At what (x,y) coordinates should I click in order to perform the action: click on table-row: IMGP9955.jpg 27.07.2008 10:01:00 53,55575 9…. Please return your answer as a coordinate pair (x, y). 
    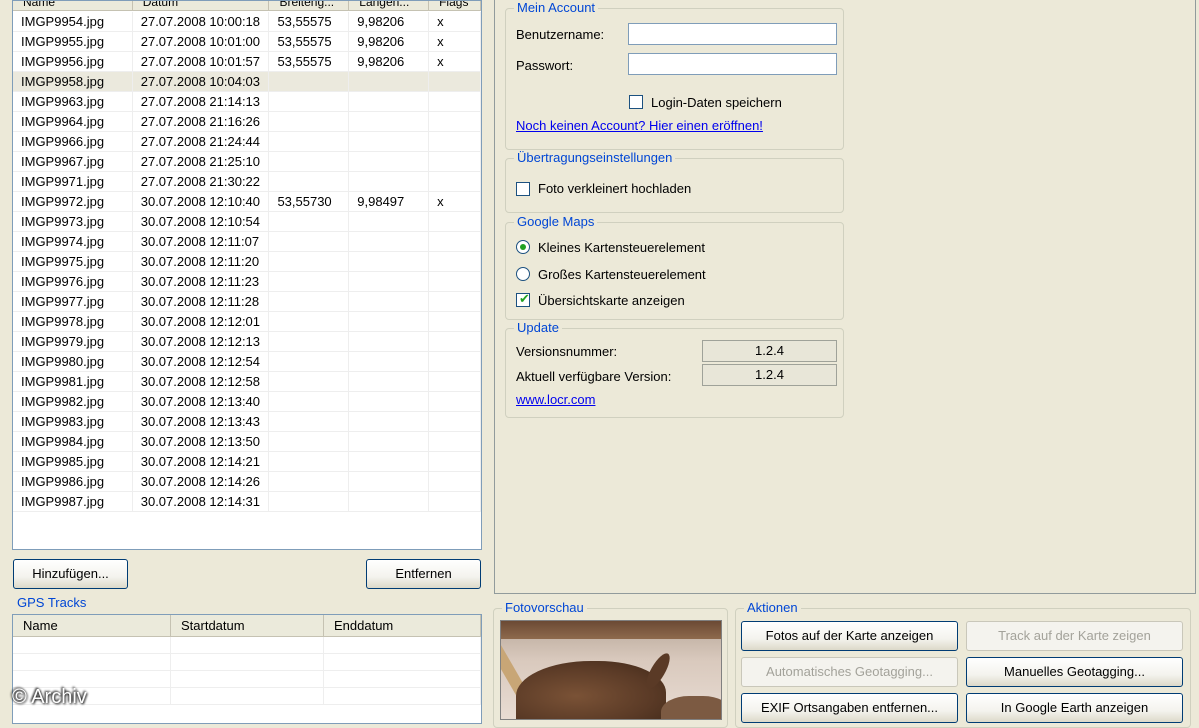
    Looking at the image, I should click on (247, 42).